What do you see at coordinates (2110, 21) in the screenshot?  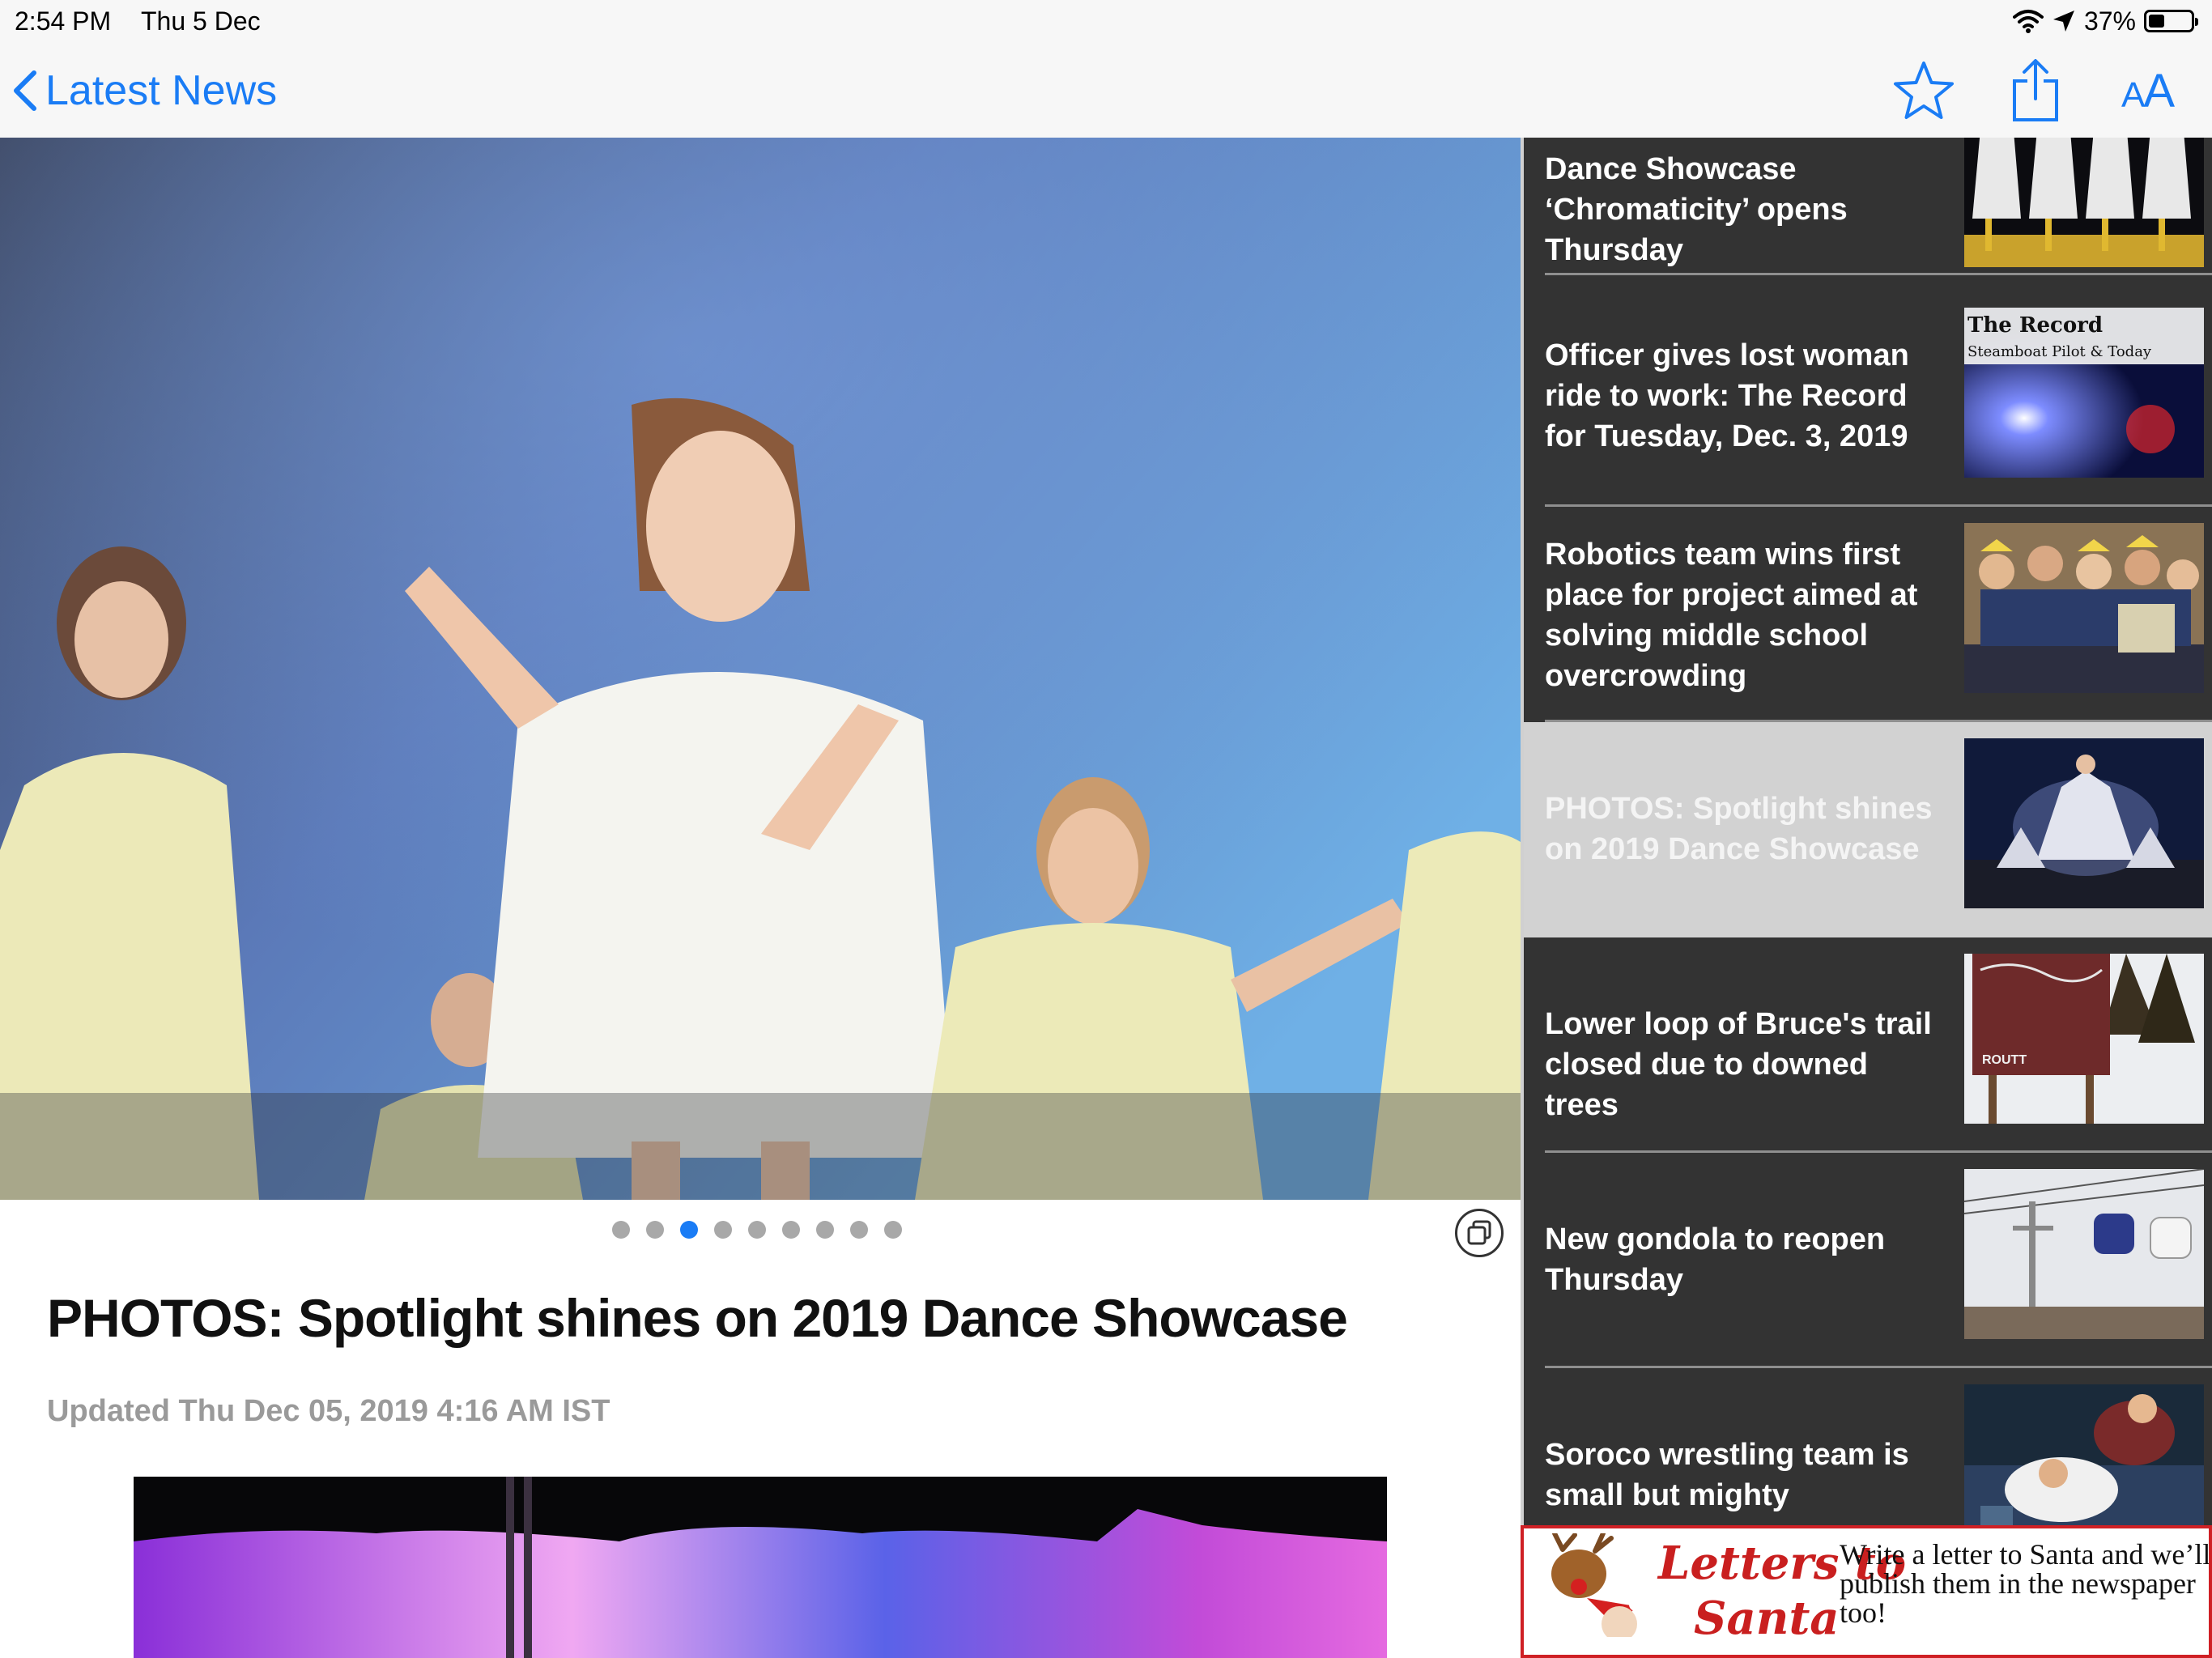 I see `battery-percent: 37%` at bounding box center [2110, 21].